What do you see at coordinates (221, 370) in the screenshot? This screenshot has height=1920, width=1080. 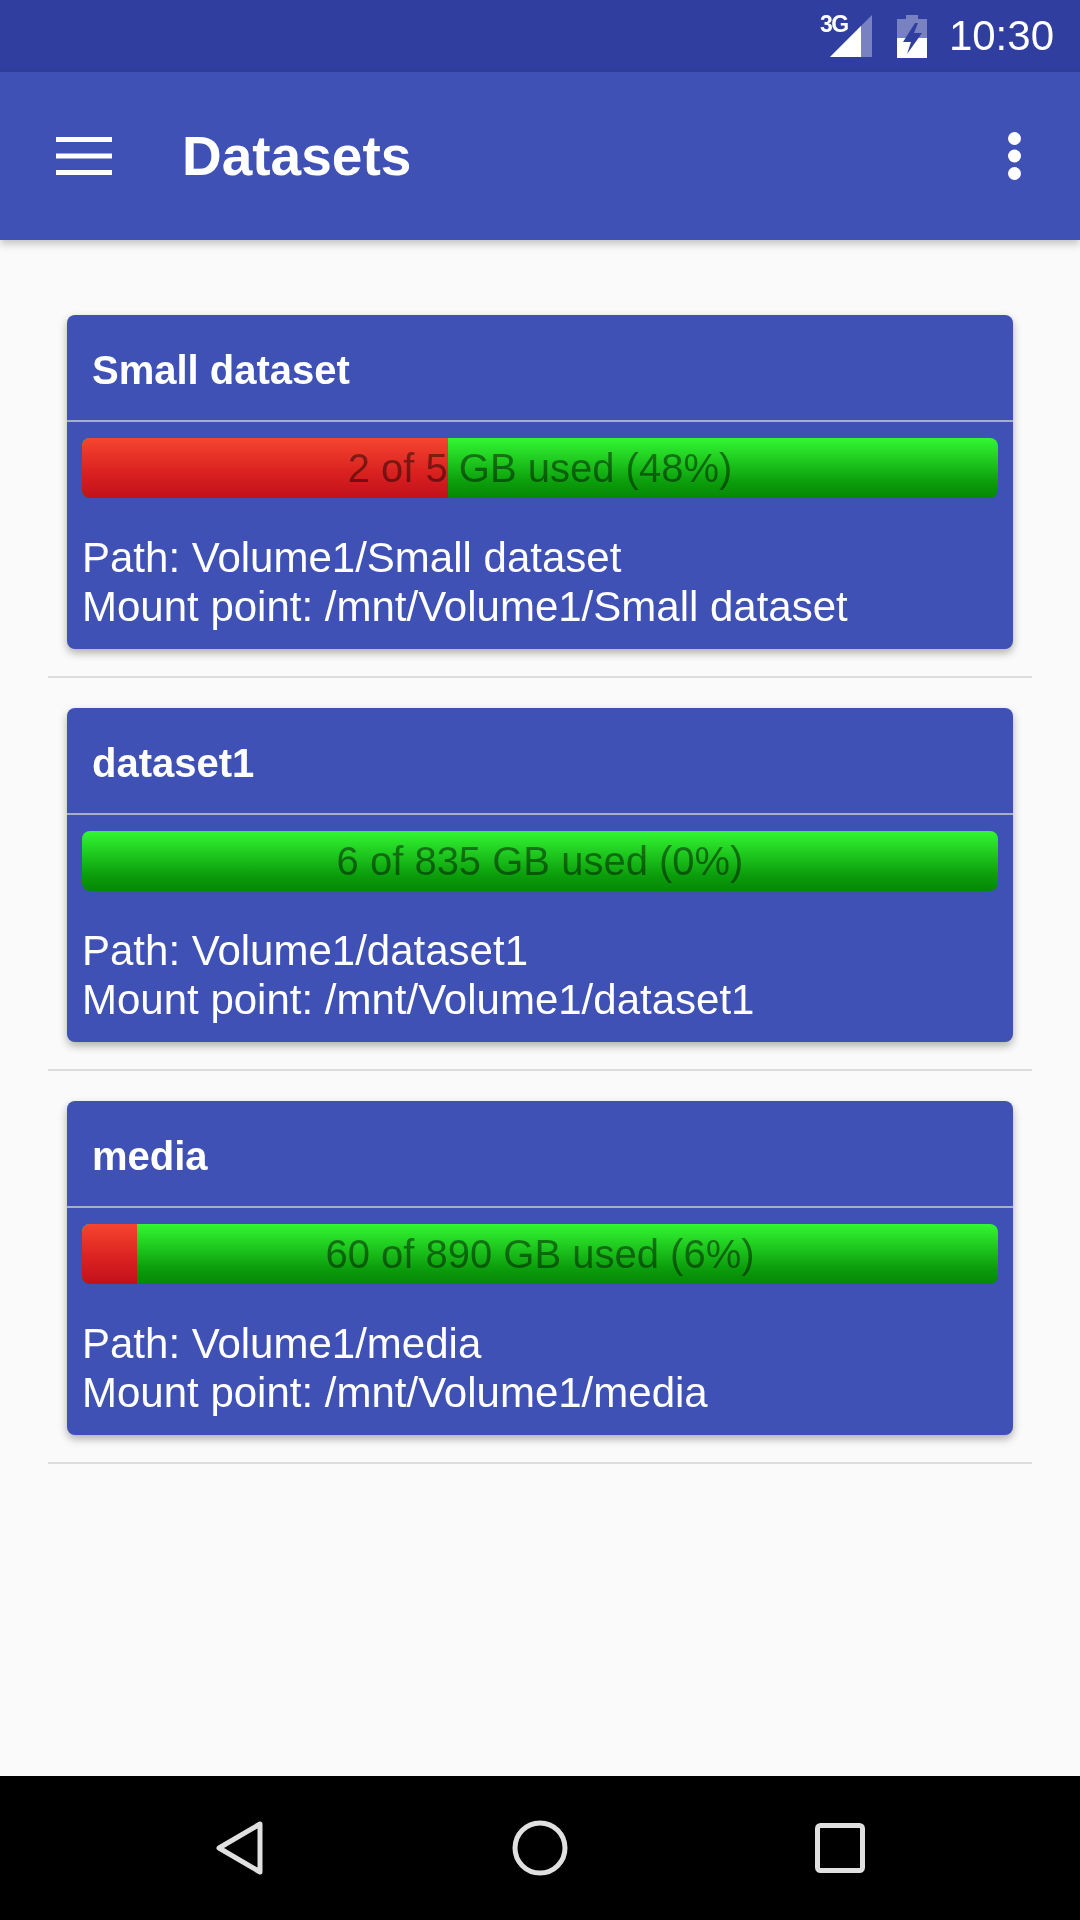 I see `dataset-name: Small dataset` at bounding box center [221, 370].